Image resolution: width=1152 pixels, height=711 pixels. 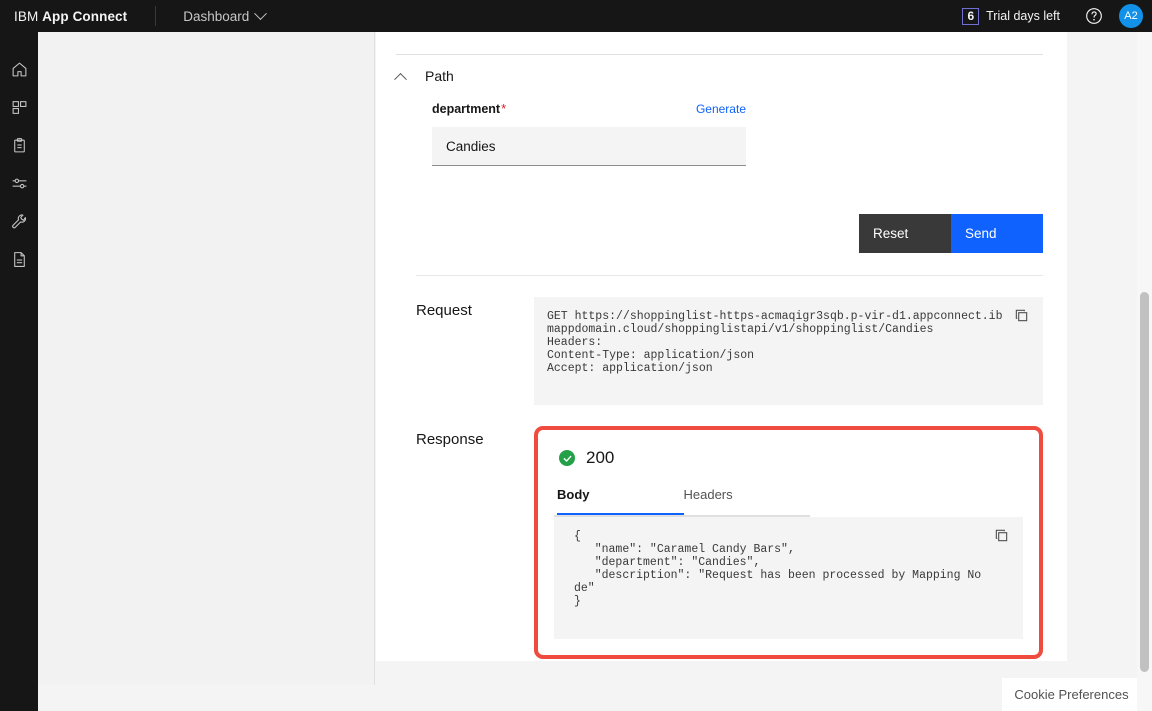 What do you see at coordinates (504, 108) in the screenshot?
I see `required-marker: *` at bounding box center [504, 108].